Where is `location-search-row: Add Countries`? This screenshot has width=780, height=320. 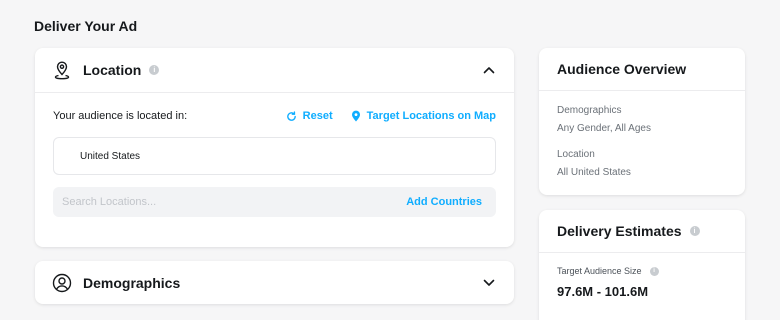
location-search-row: Add Countries is located at coordinates (274, 202).